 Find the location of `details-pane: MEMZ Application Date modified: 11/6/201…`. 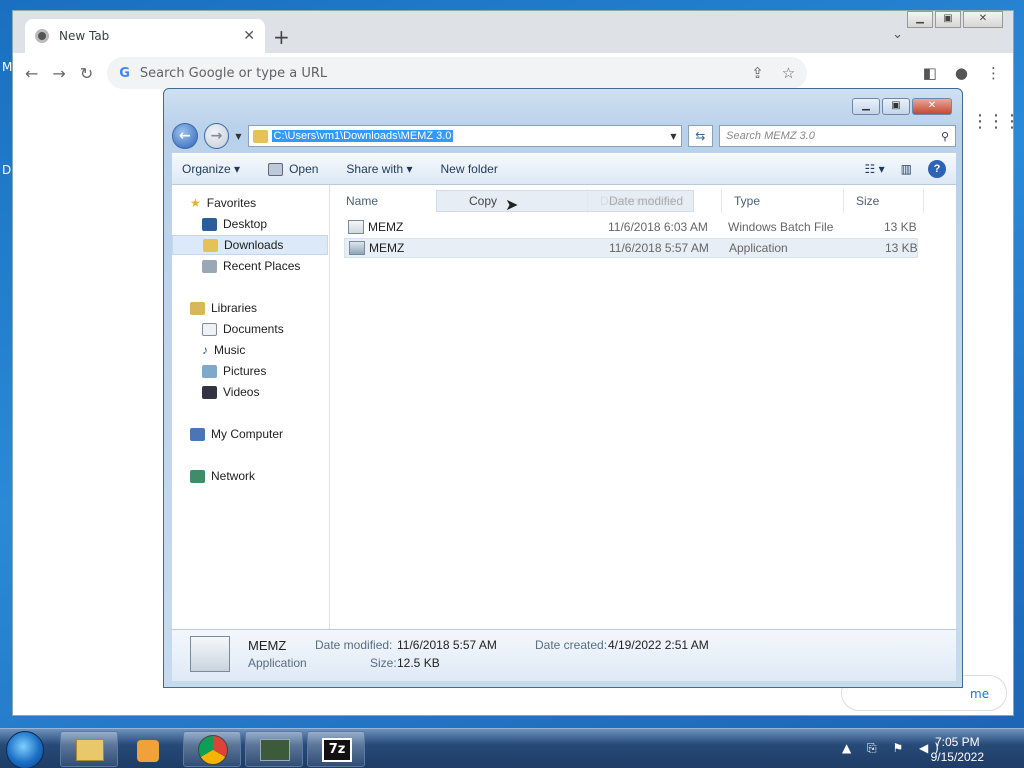

details-pane: MEMZ Application Date modified: 11/6/201… is located at coordinates (564, 655).